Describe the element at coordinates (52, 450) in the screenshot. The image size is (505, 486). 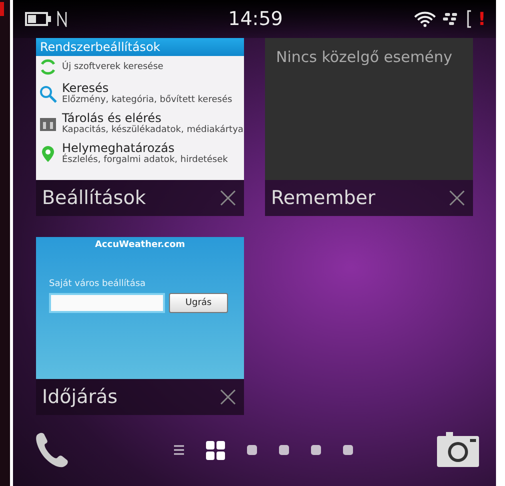
I see `phone-icon` at that location.